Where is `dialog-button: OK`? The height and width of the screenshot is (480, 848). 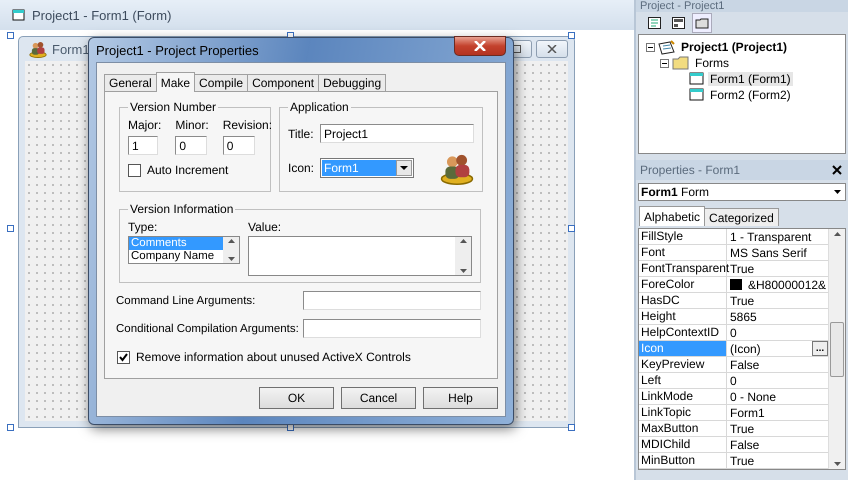
dialog-button: OK is located at coordinates (296, 398).